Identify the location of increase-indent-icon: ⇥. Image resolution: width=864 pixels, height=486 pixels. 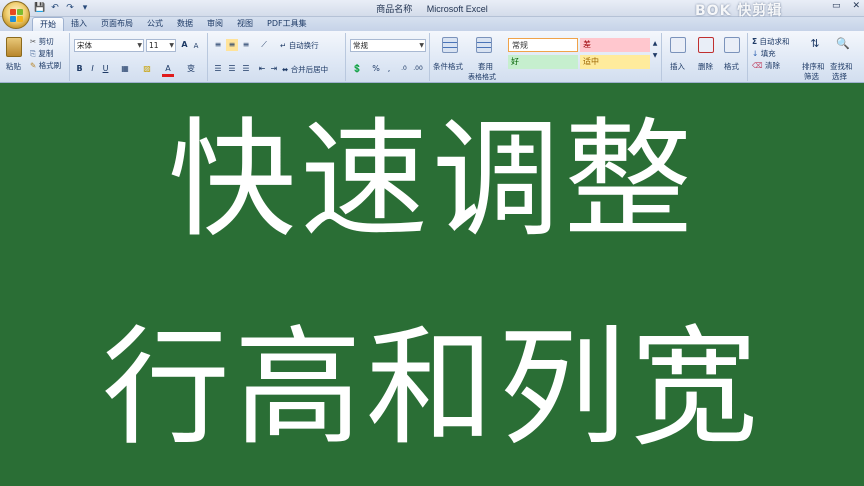
(274, 69).